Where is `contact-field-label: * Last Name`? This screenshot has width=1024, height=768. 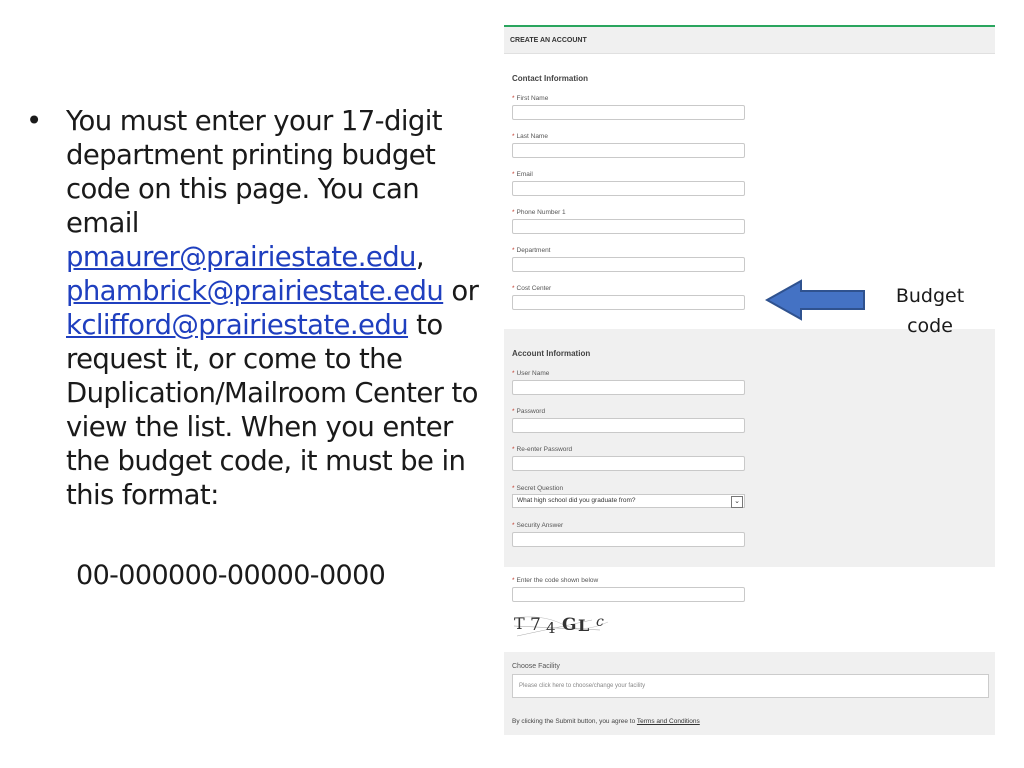 contact-field-label: * Last Name is located at coordinates (530, 136).